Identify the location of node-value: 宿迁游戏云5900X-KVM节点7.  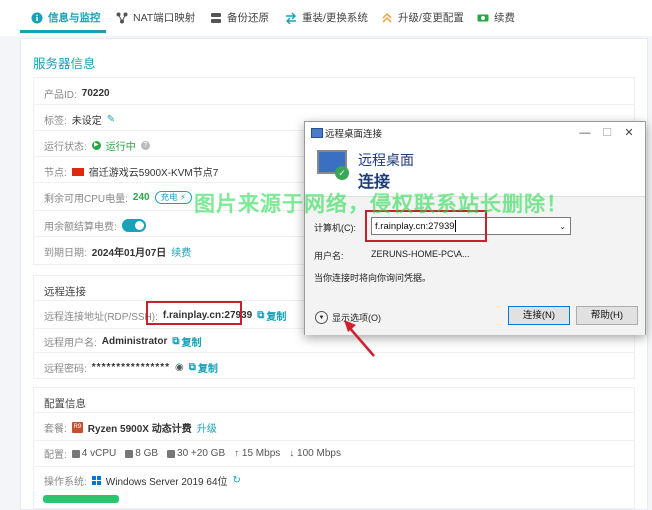
(153, 173).